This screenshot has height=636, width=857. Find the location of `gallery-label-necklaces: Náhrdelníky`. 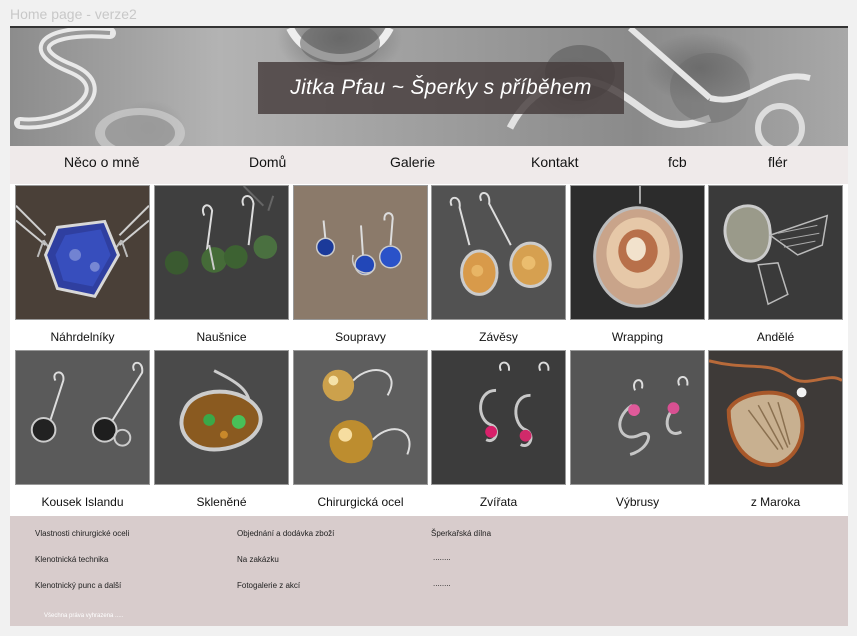

gallery-label-necklaces: Náhrdelníky is located at coordinates (82, 337).